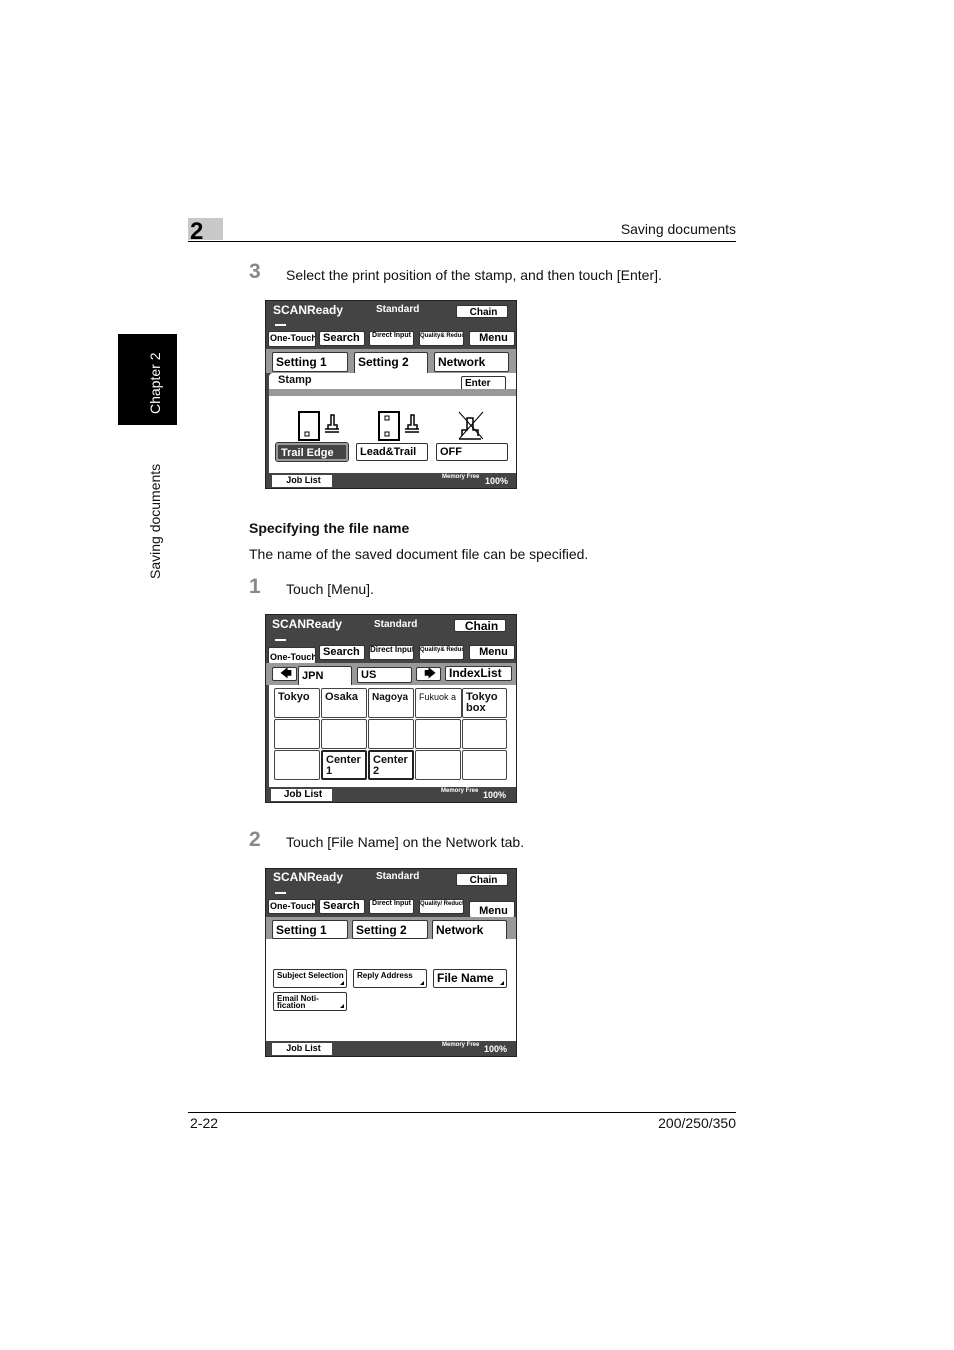 The width and height of the screenshot is (954, 1350). Describe the element at coordinates (329, 528) in the screenshot. I see `section-heading: Specifying the file name` at that location.